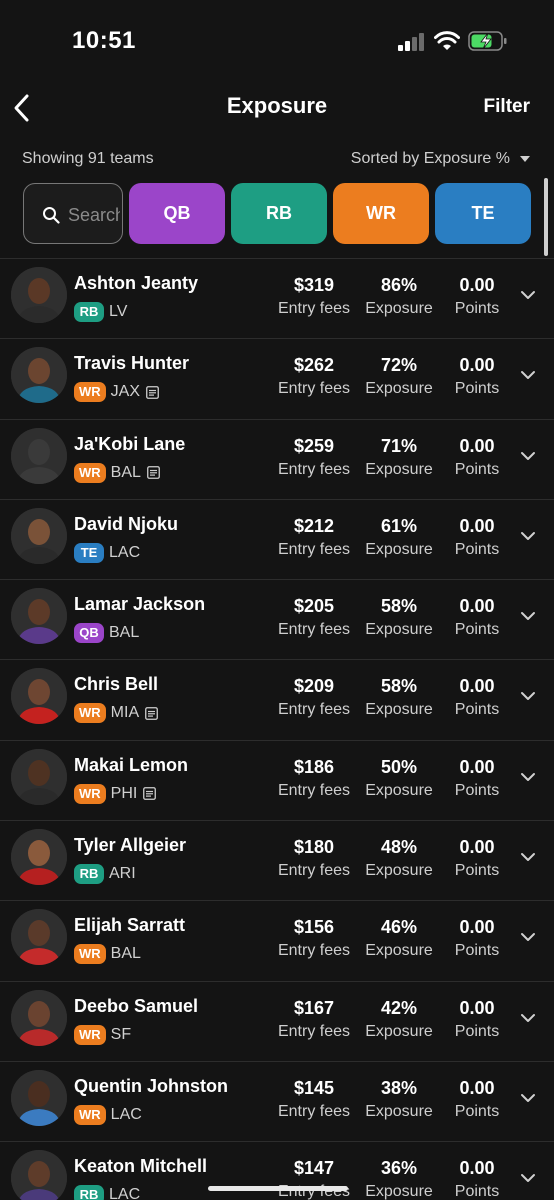  Describe the element at coordinates (100, 312) in the screenshot. I see `player-meta: RB LV` at that location.